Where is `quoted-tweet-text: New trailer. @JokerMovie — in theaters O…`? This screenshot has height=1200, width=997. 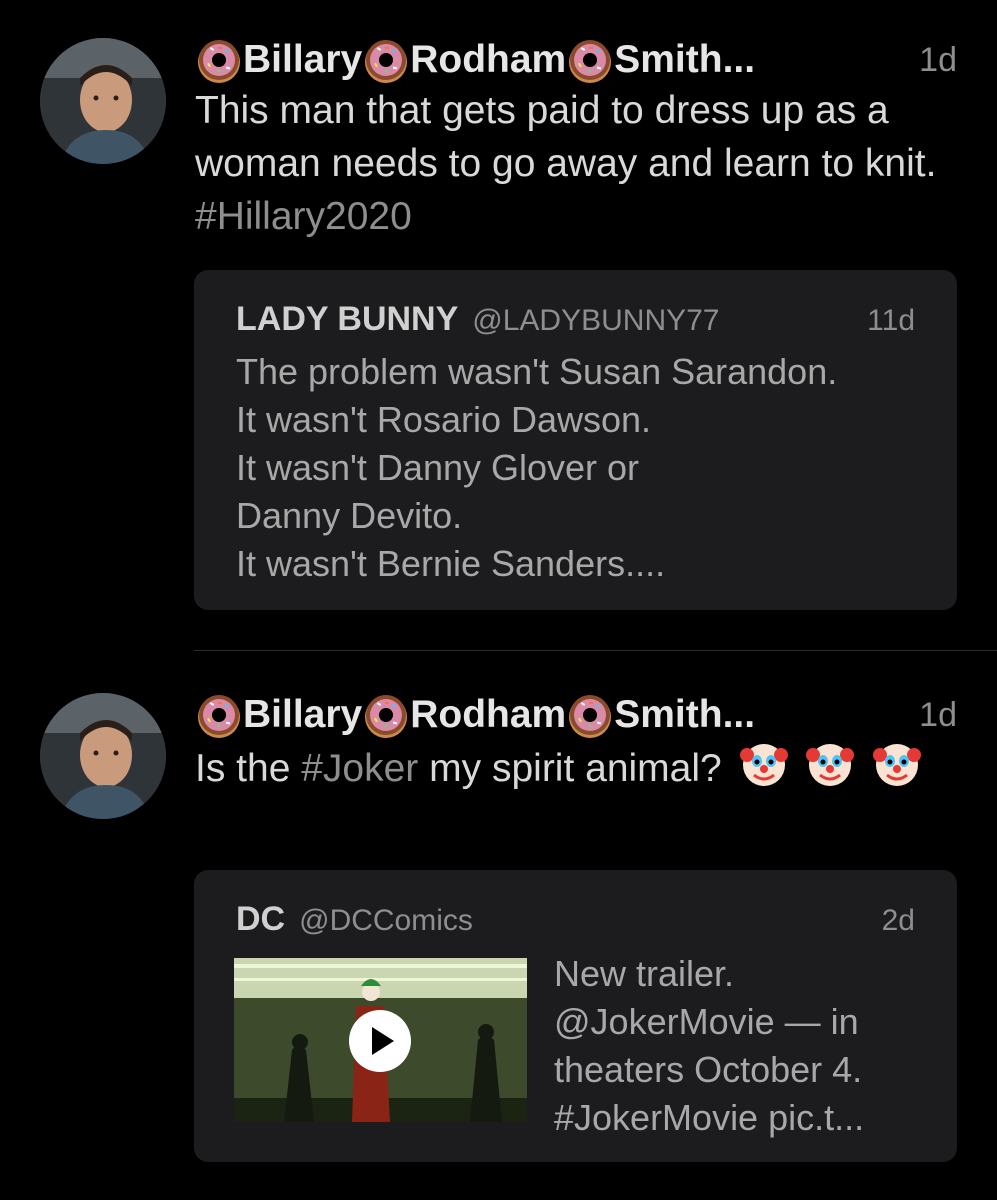
quoted-tweet-text: New trailer. @JokerMovie — in theaters O… is located at coordinates (709, 1045).